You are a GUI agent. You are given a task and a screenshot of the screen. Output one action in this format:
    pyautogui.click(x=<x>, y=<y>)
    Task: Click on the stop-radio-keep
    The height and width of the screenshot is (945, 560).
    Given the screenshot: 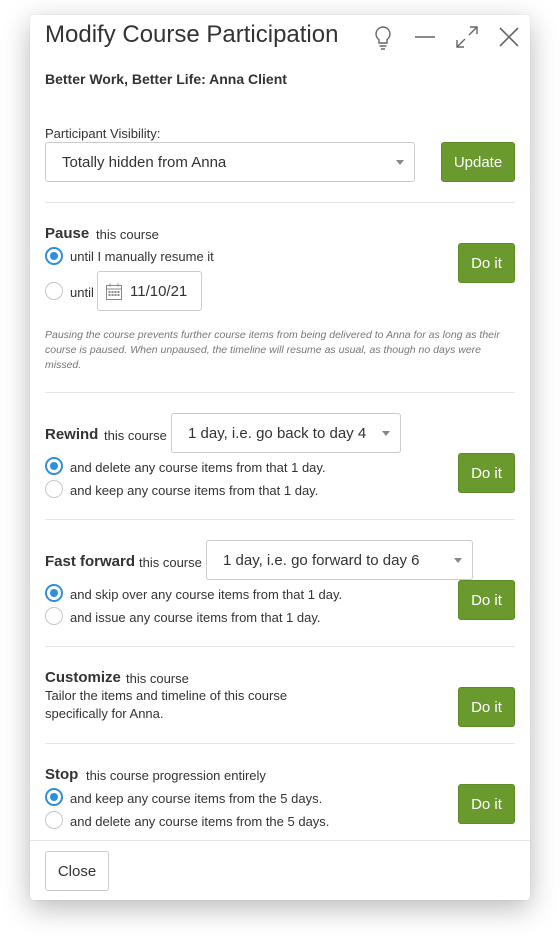 What is the action you would take?
    pyautogui.click(x=54, y=797)
    